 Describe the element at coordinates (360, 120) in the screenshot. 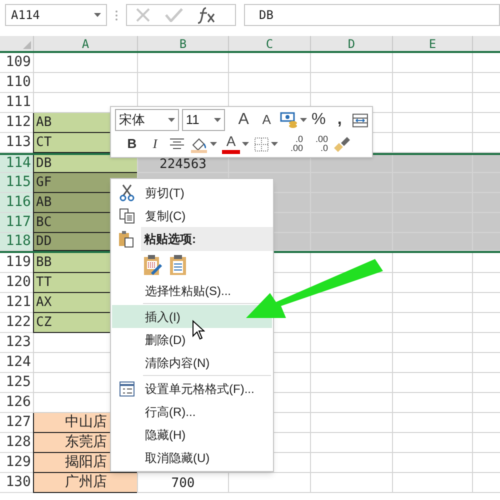

I see `column-width-icon` at that location.